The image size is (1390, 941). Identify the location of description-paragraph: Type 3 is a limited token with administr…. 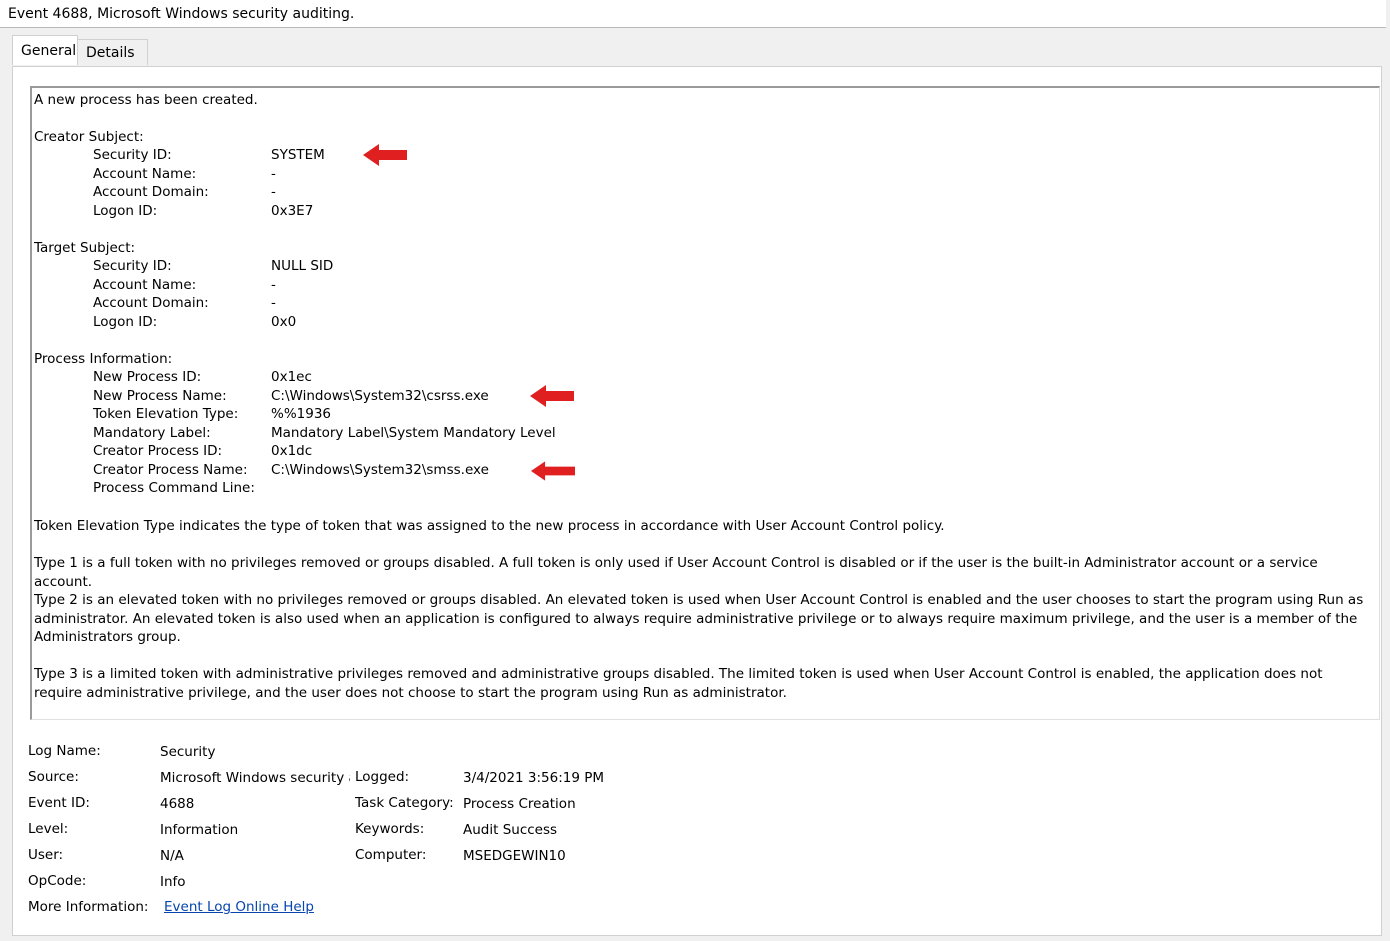
(678, 683).